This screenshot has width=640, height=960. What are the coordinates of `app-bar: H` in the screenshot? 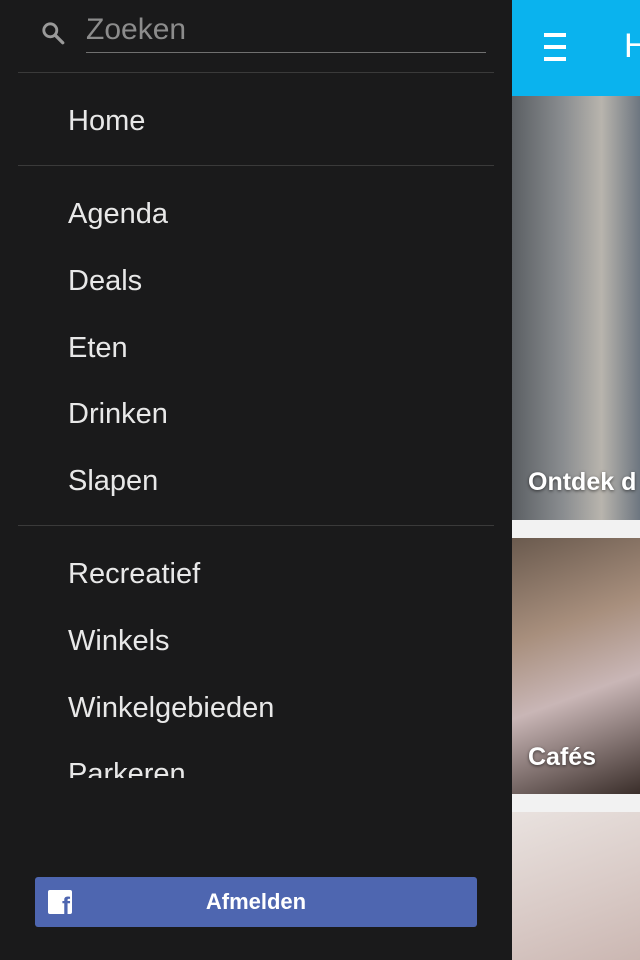 It's located at (576, 48).